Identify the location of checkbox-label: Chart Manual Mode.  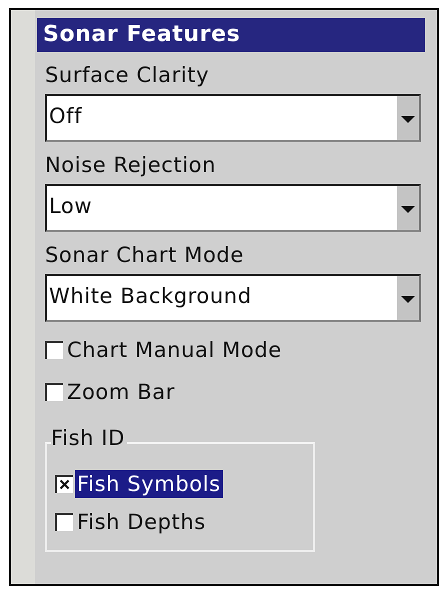
(174, 350).